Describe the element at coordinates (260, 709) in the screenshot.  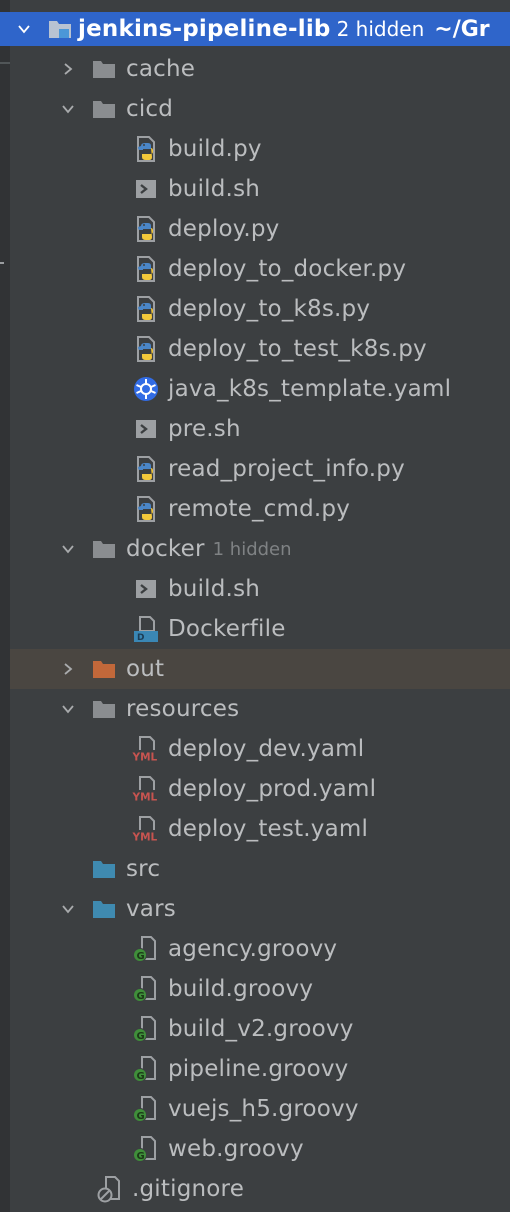
I see `tree-item-resources: resources` at that location.